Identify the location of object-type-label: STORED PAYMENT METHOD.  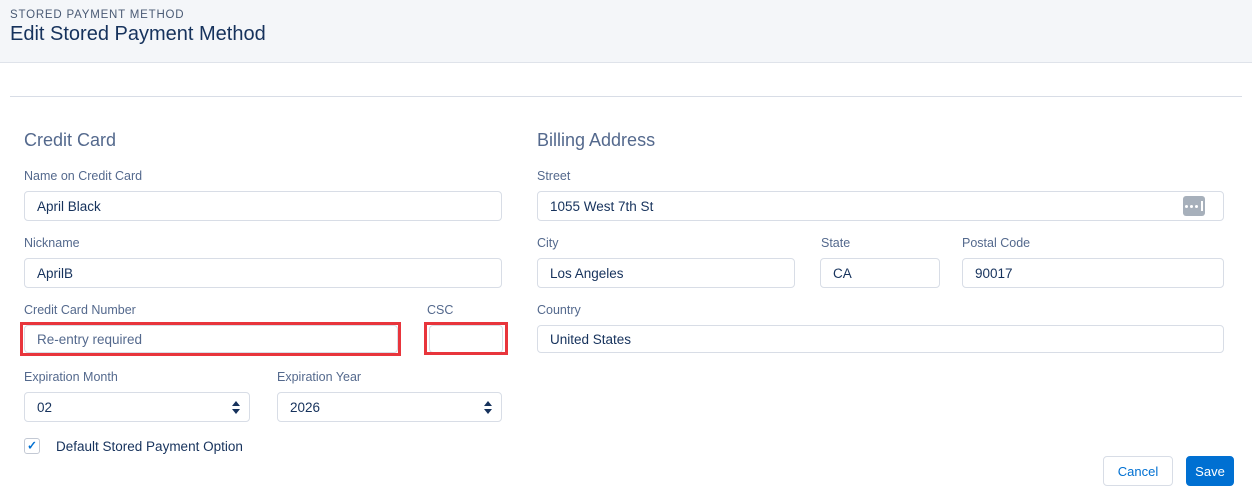
(97, 15).